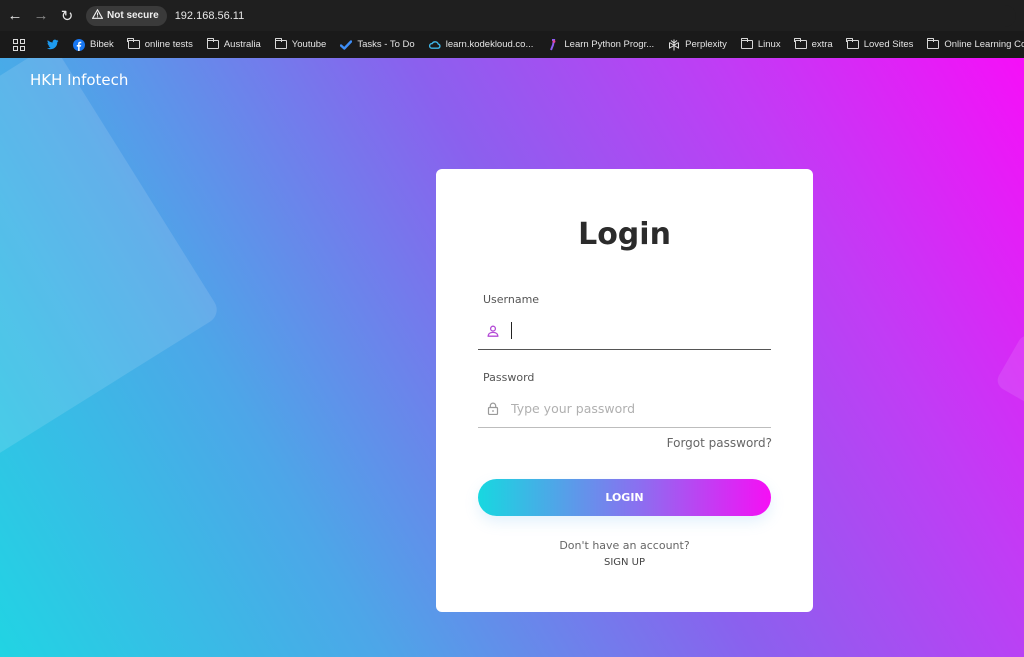  What do you see at coordinates (822, 44) in the screenshot?
I see `bookmark-label: extra` at bounding box center [822, 44].